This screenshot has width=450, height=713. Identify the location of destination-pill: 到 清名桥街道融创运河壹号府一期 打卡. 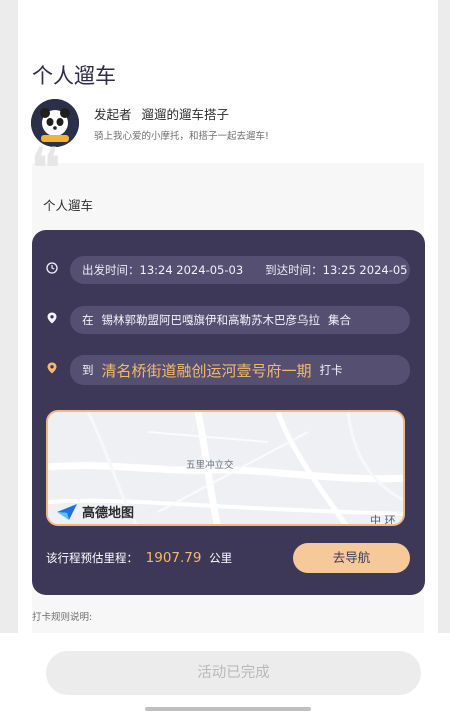
(240, 370).